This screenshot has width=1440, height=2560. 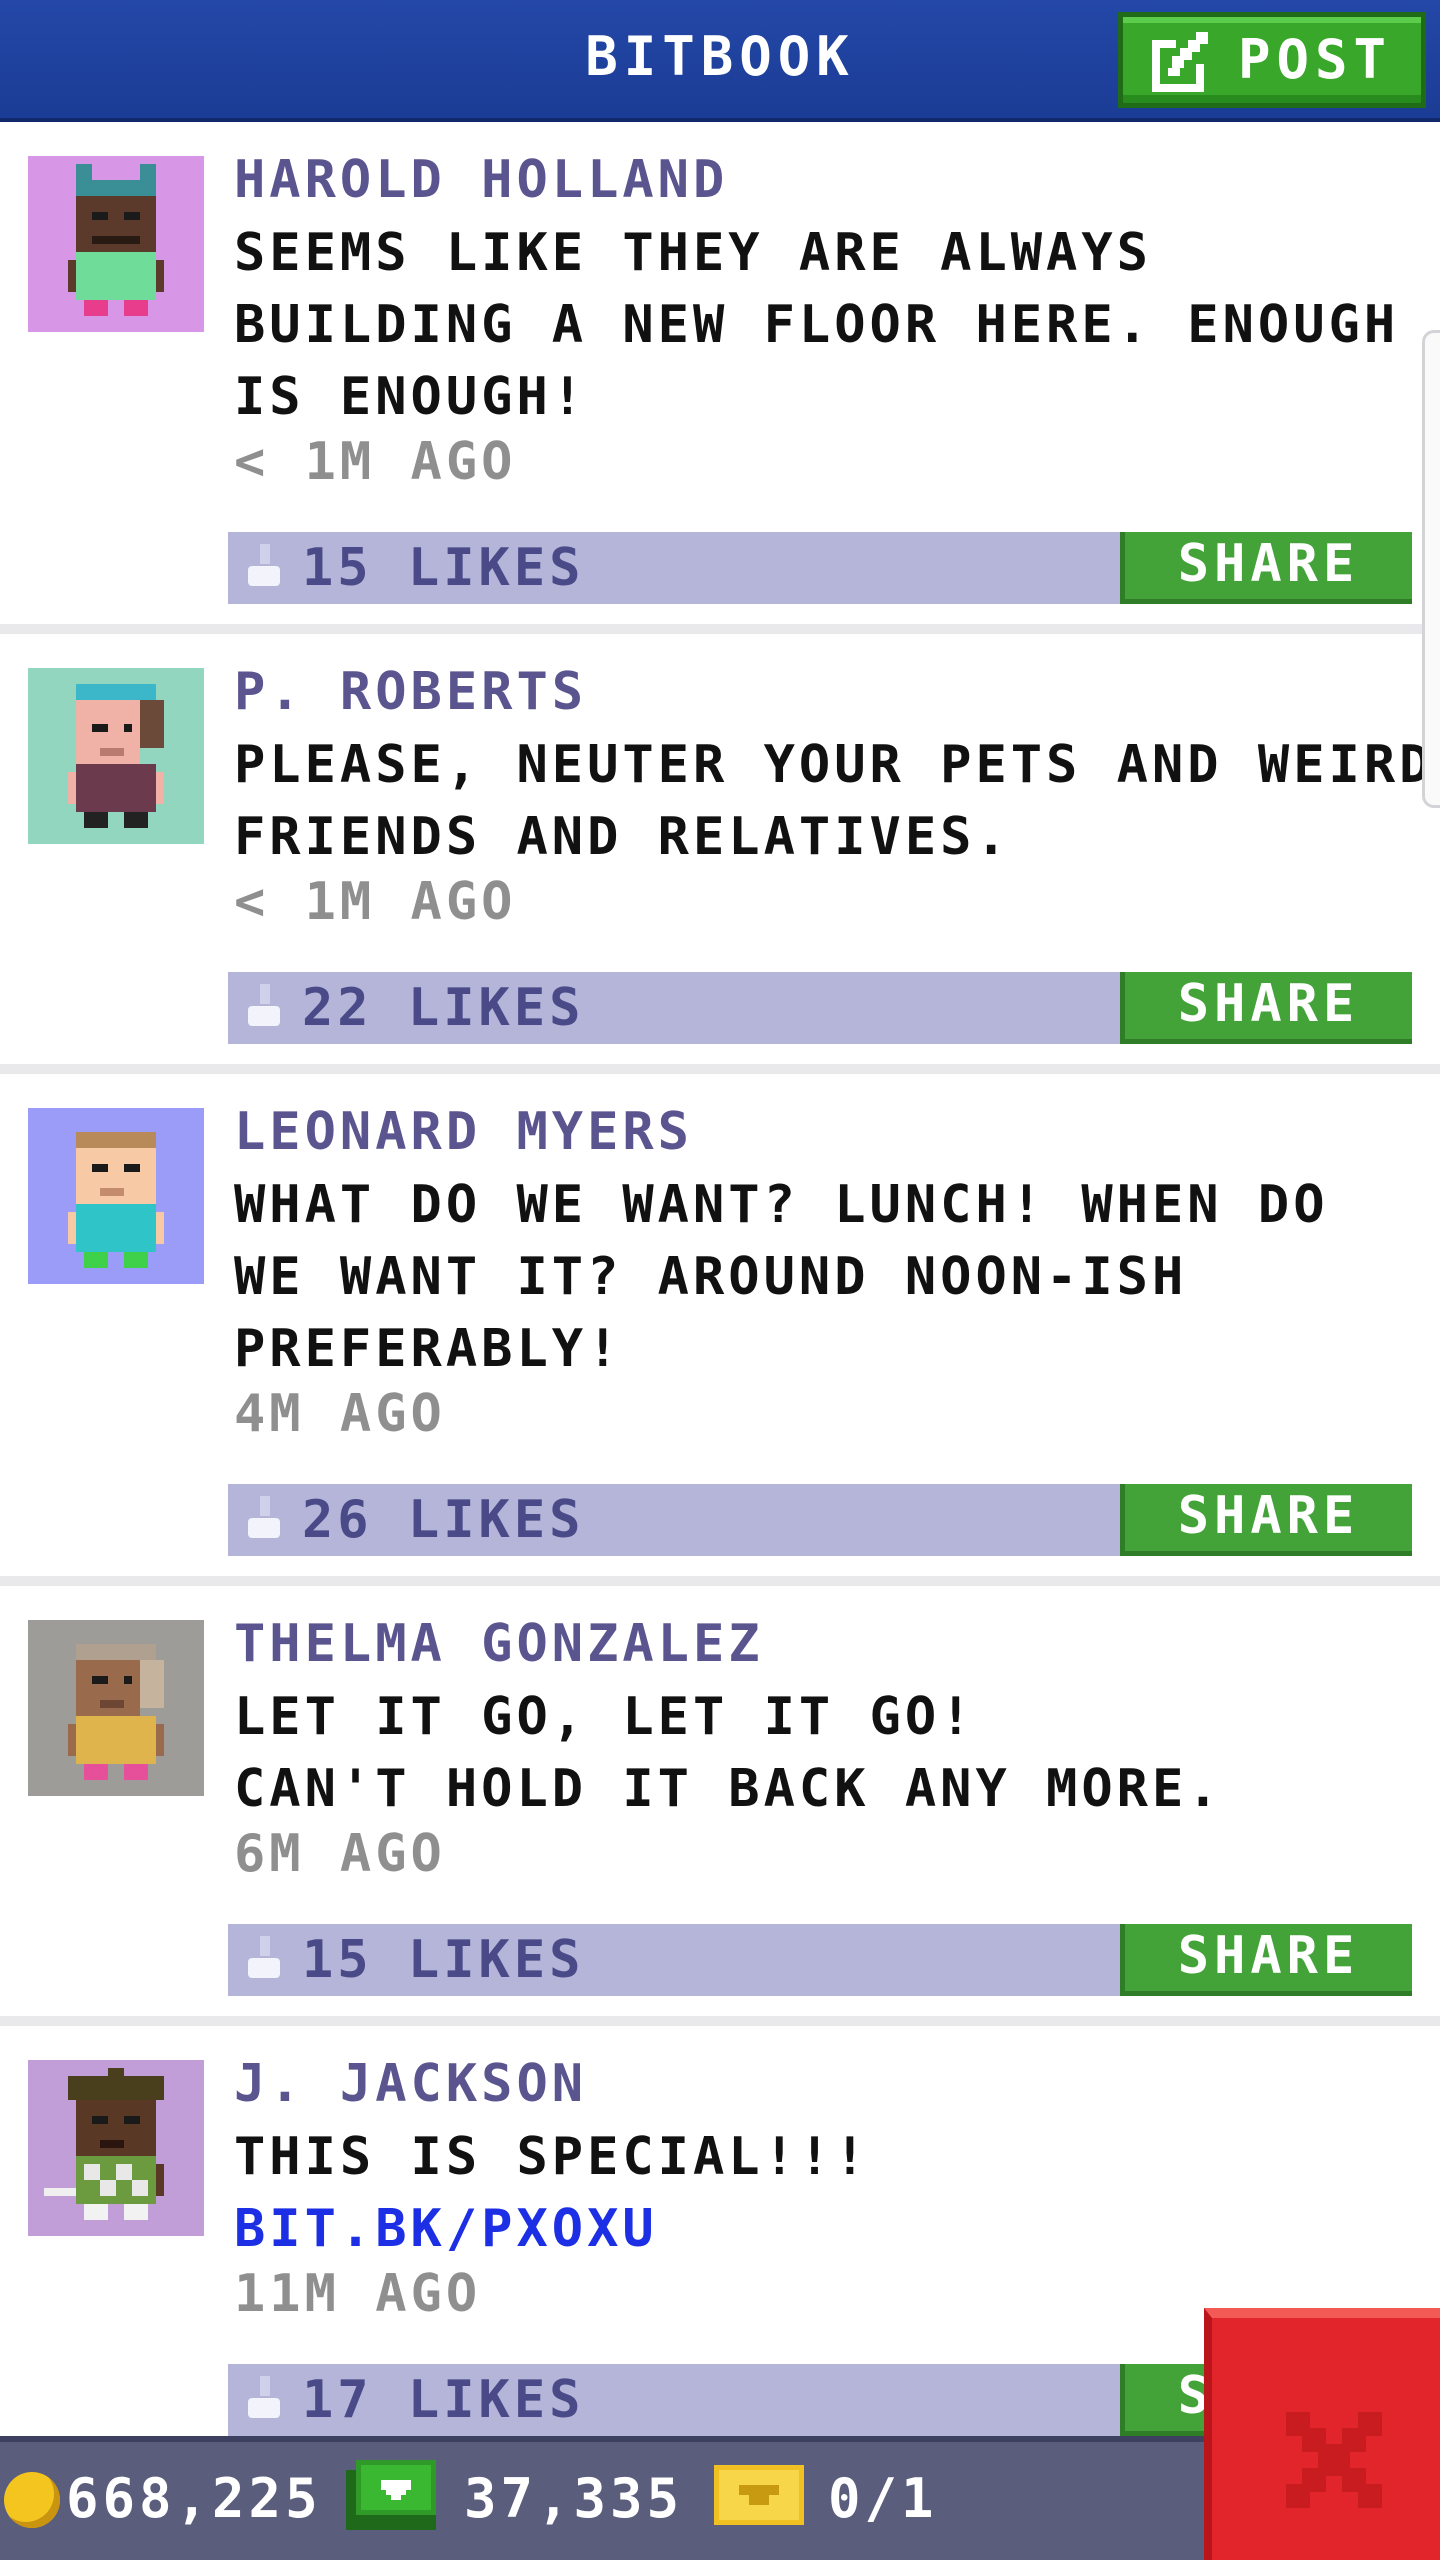 I want to click on compose-icon, so click(x=1179, y=62).